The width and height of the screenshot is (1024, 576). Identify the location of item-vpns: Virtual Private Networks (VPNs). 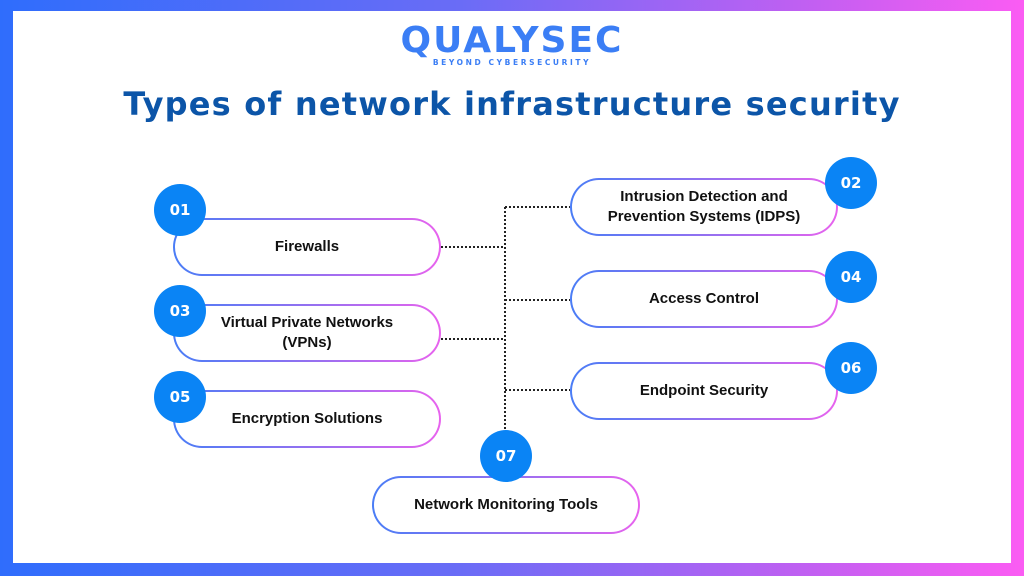
(307, 333).